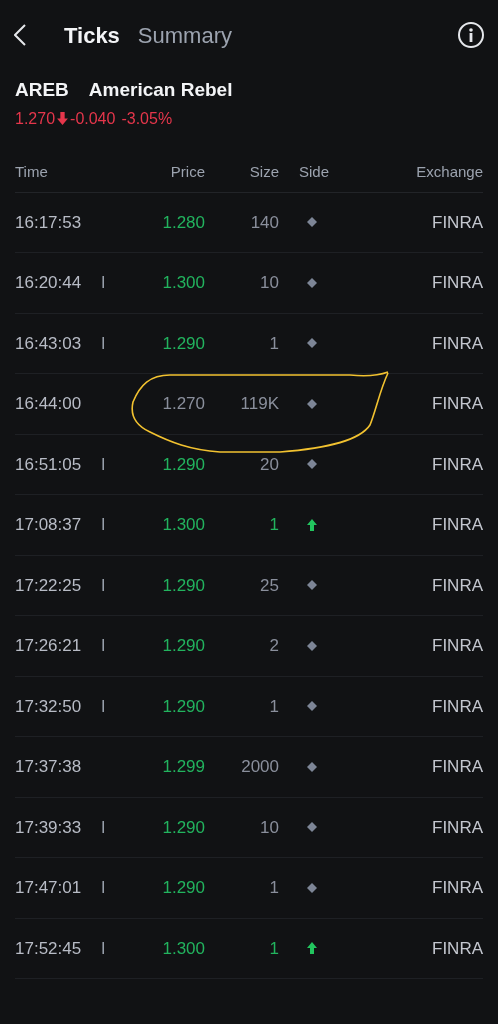 The image size is (498, 1024). What do you see at coordinates (49, 343) in the screenshot?
I see `time-cell-text: 16:43:03` at bounding box center [49, 343].